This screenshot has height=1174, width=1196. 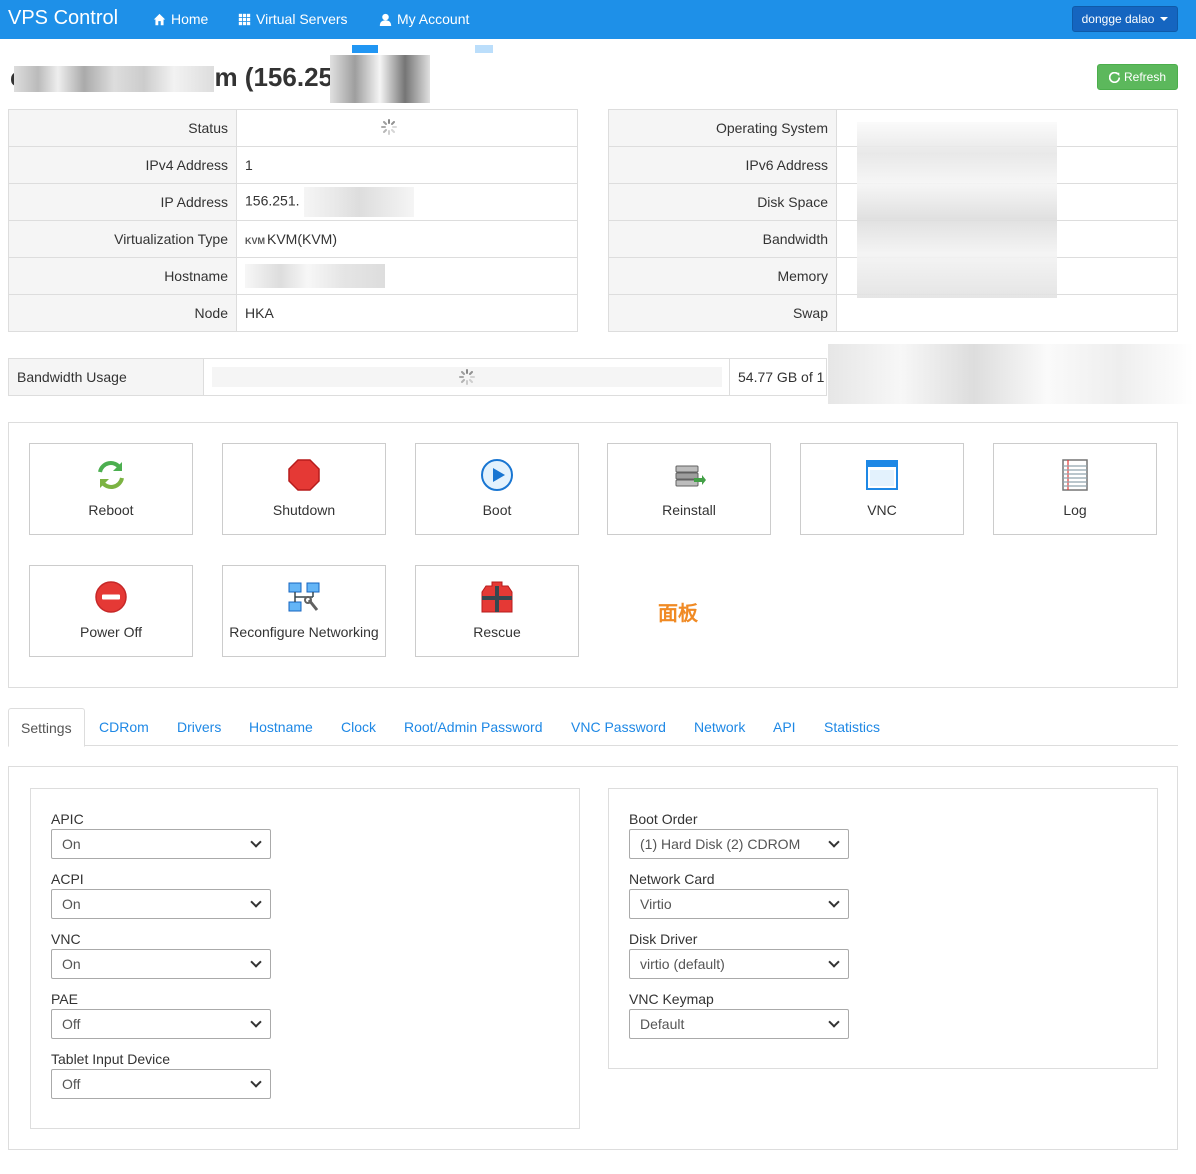 I want to click on table-row: Status, so click(x=293, y=128).